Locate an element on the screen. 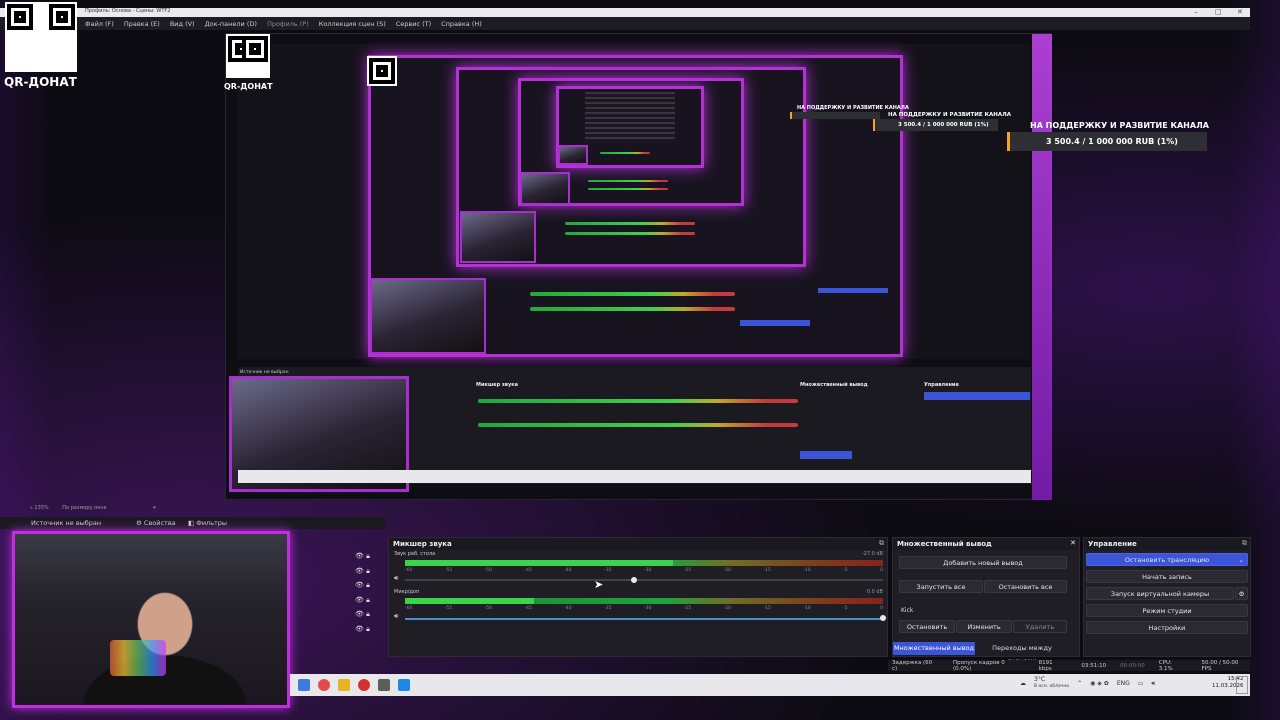 The height and width of the screenshot is (720, 1280). scale-tick: -5 is located at coordinates (845, 570).